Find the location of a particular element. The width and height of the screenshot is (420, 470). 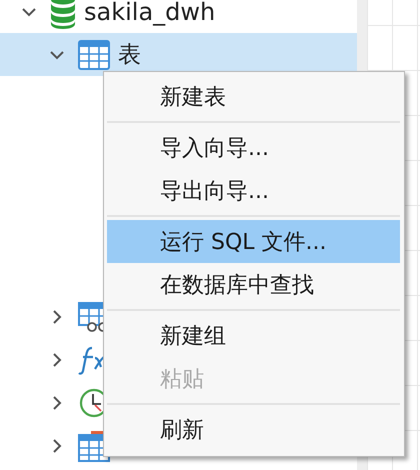

database-icon is located at coordinates (63, 14).